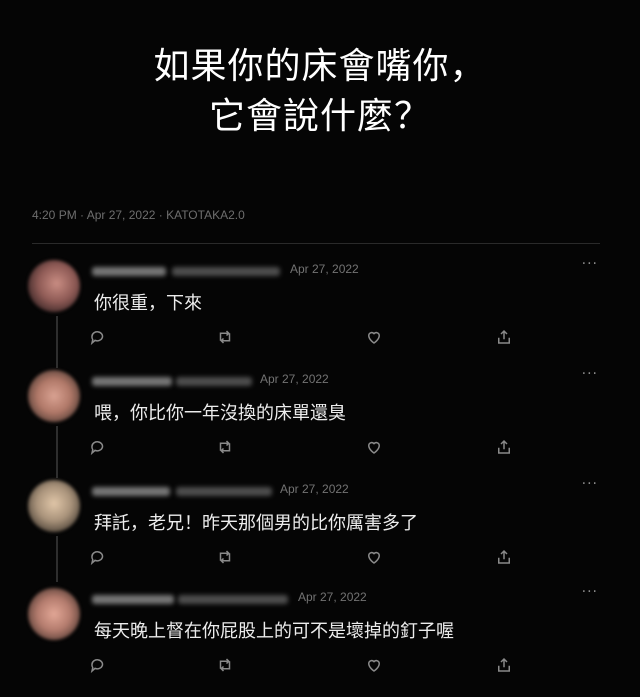 This screenshot has height=697, width=640. I want to click on tweet-timestamp: 4:20 PM · Apr 27, 2022 · KATOTAKA2.0, so click(138, 215).